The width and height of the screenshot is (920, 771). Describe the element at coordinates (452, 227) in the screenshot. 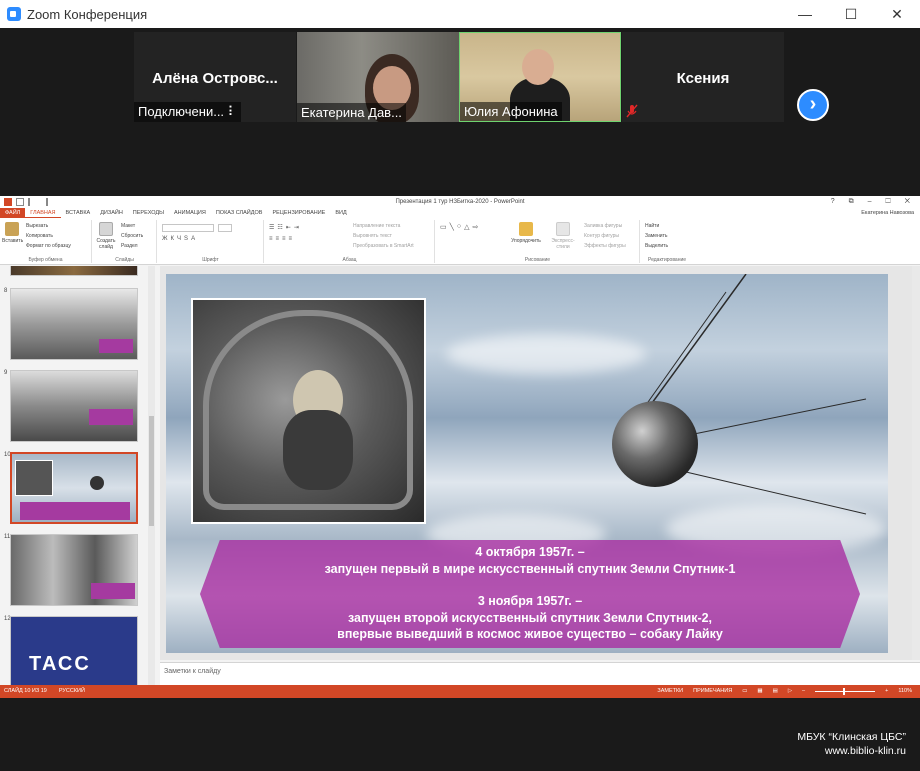

I see `line-shape-icon: ╲` at that location.